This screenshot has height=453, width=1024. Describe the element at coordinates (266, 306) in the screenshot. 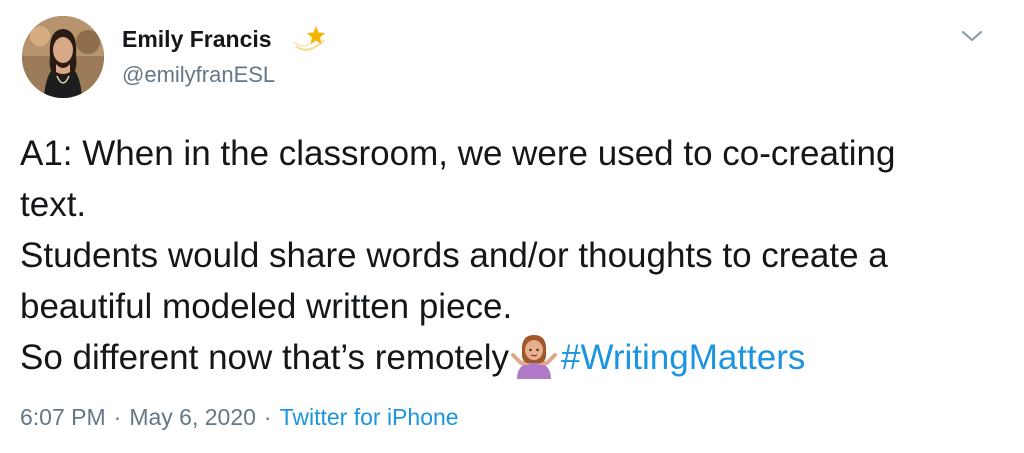

I see `tweet-line: beautiful modeled written piece.` at that location.